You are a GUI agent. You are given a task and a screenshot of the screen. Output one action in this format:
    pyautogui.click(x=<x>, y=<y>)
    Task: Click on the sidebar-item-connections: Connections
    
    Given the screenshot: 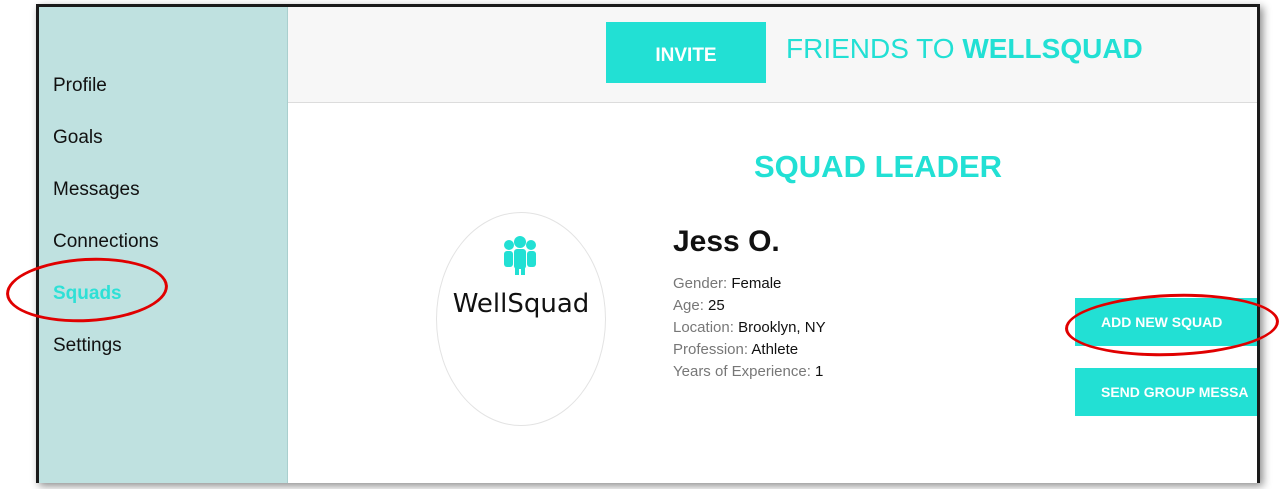 What is the action you would take?
    pyautogui.click(x=106, y=242)
    